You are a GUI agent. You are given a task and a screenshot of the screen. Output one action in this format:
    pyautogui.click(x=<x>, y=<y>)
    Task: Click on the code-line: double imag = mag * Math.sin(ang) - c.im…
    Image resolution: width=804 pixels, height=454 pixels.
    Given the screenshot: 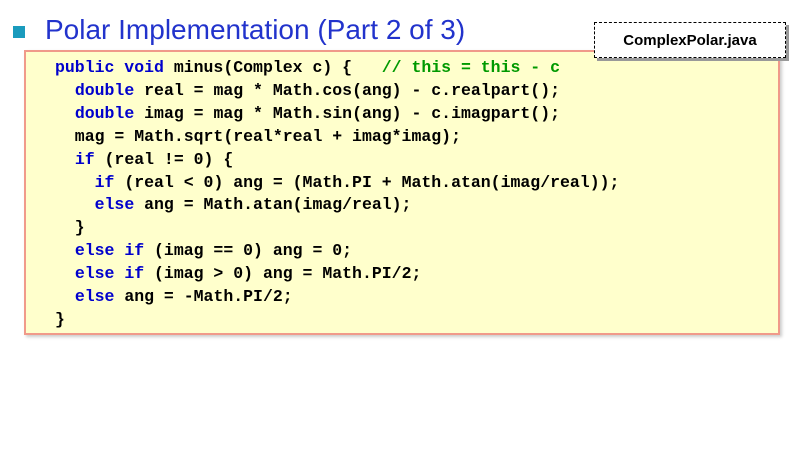 What is the action you would take?
    pyautogui.click(x=337, y=114)
    